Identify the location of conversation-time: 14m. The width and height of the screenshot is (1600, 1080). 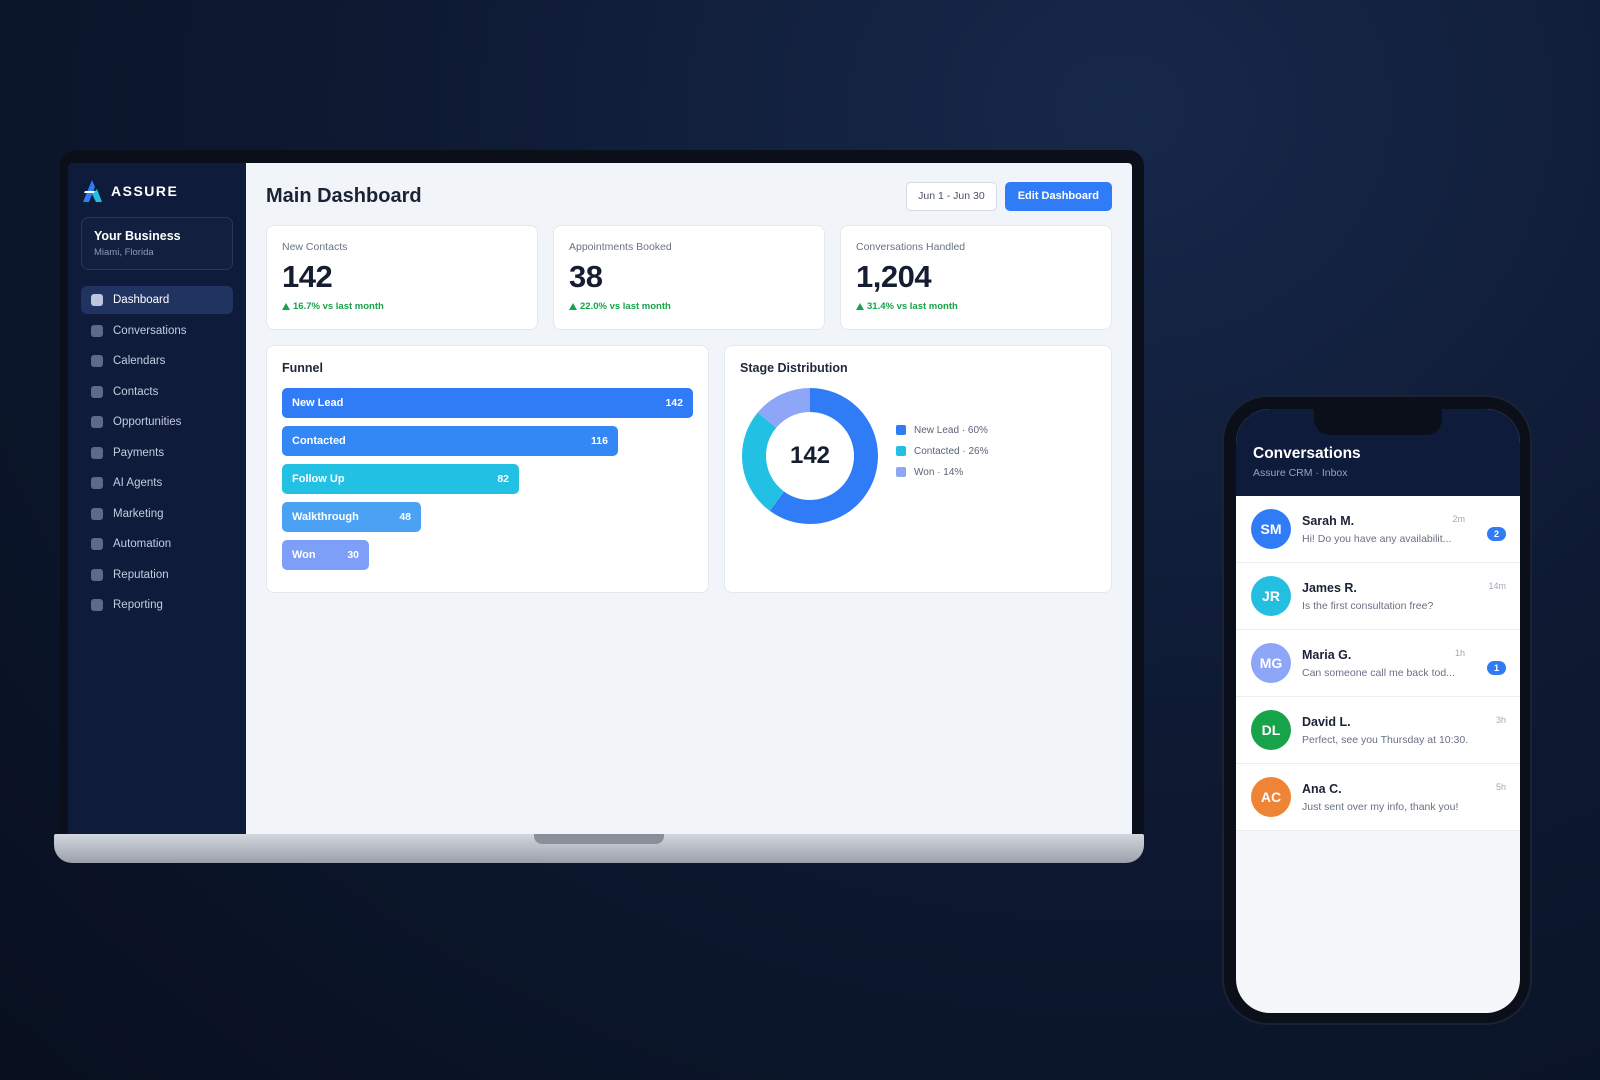
(1497, 586).